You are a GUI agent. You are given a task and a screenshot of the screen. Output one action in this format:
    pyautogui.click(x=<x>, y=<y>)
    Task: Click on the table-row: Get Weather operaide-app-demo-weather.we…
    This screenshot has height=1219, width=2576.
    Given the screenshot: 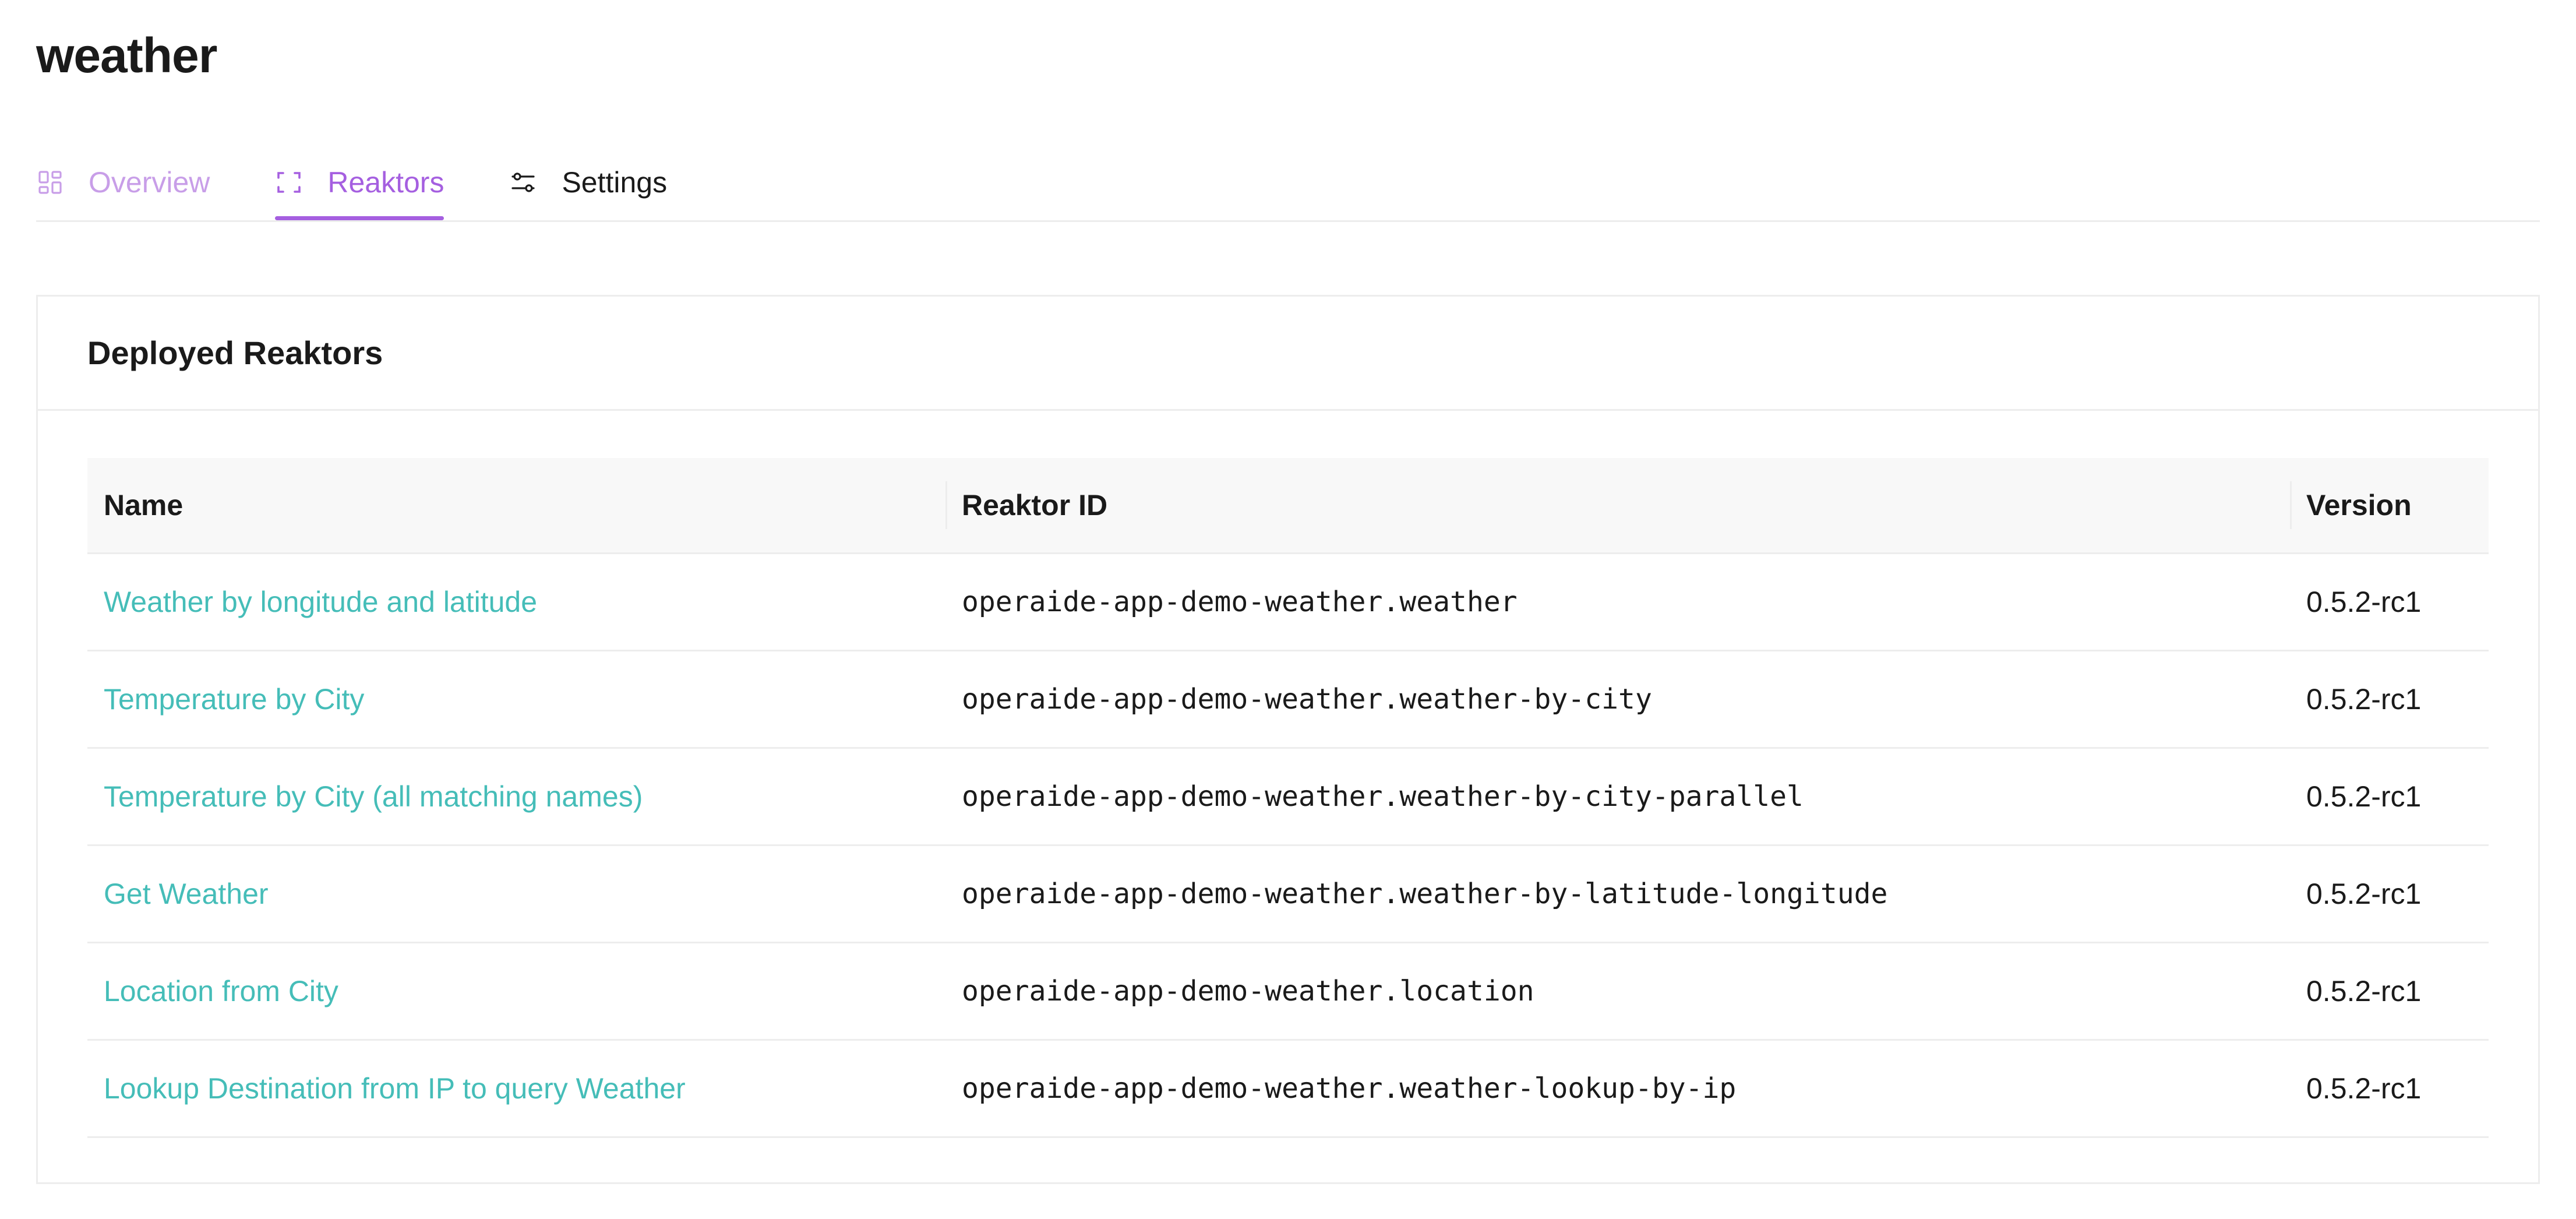 What is the action you would take?
    pyautogui.click(x=1288, y=894)
    